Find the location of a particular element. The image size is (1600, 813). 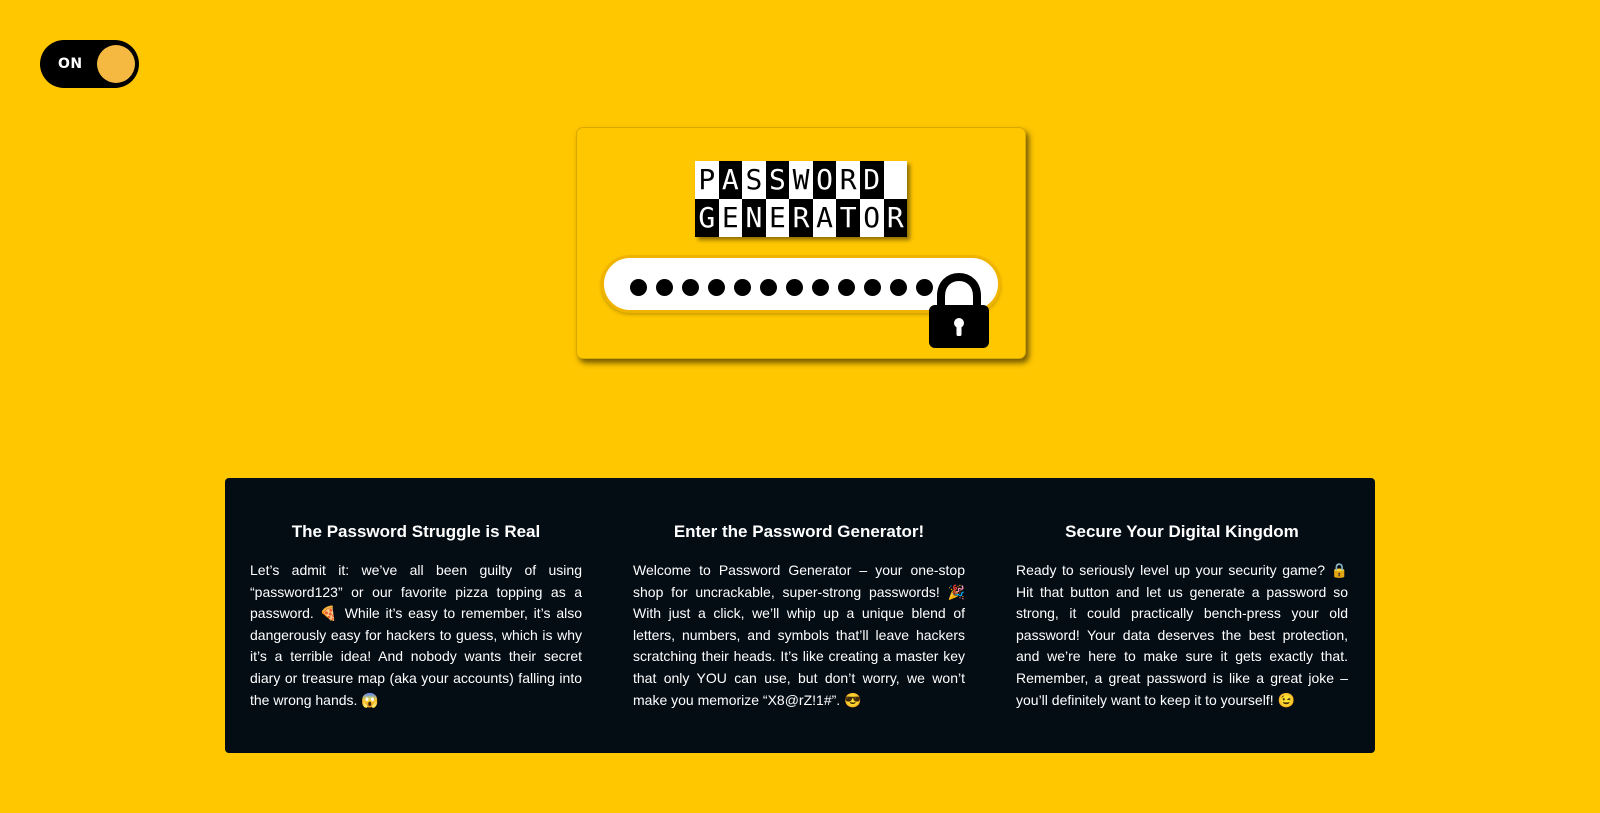

logo: PASSWORD GENERATOR is located at coordinates (801, 199).